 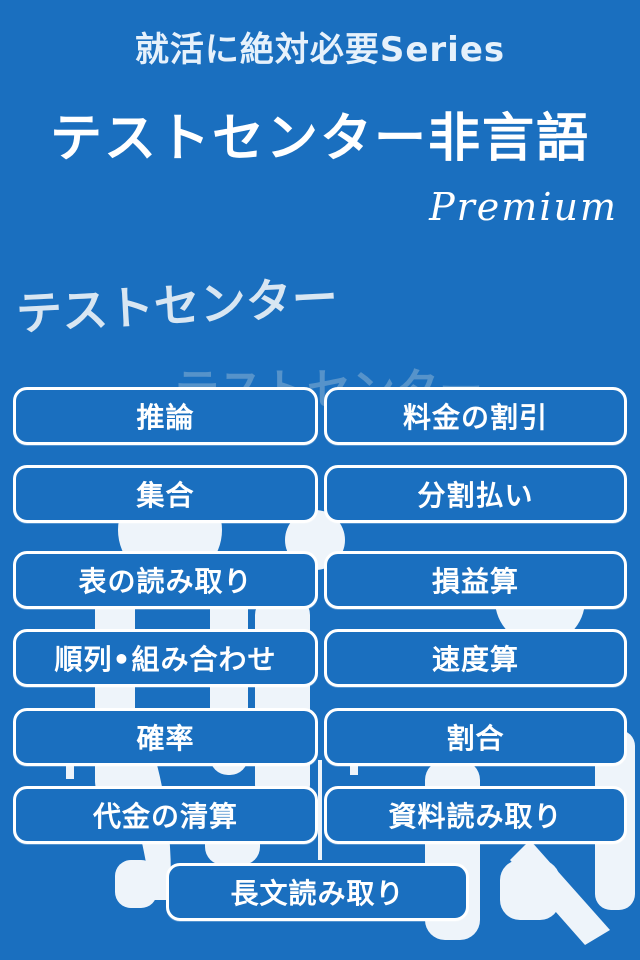 What do you see at coordinates (523, 207) in the screenshot?
I see `edition-label: Premium` at bounding box center [523, 207].